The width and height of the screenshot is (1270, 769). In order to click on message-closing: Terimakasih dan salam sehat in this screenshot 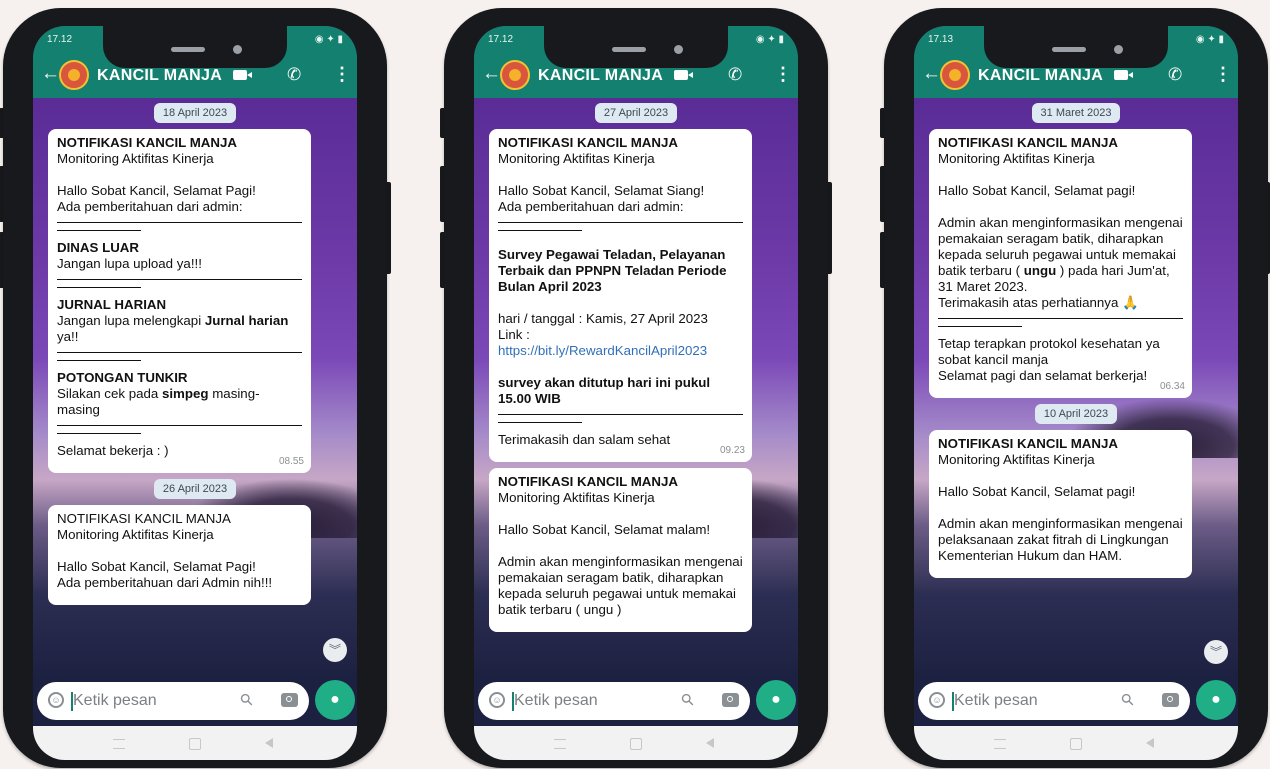, I will do `click(584, 439)`.